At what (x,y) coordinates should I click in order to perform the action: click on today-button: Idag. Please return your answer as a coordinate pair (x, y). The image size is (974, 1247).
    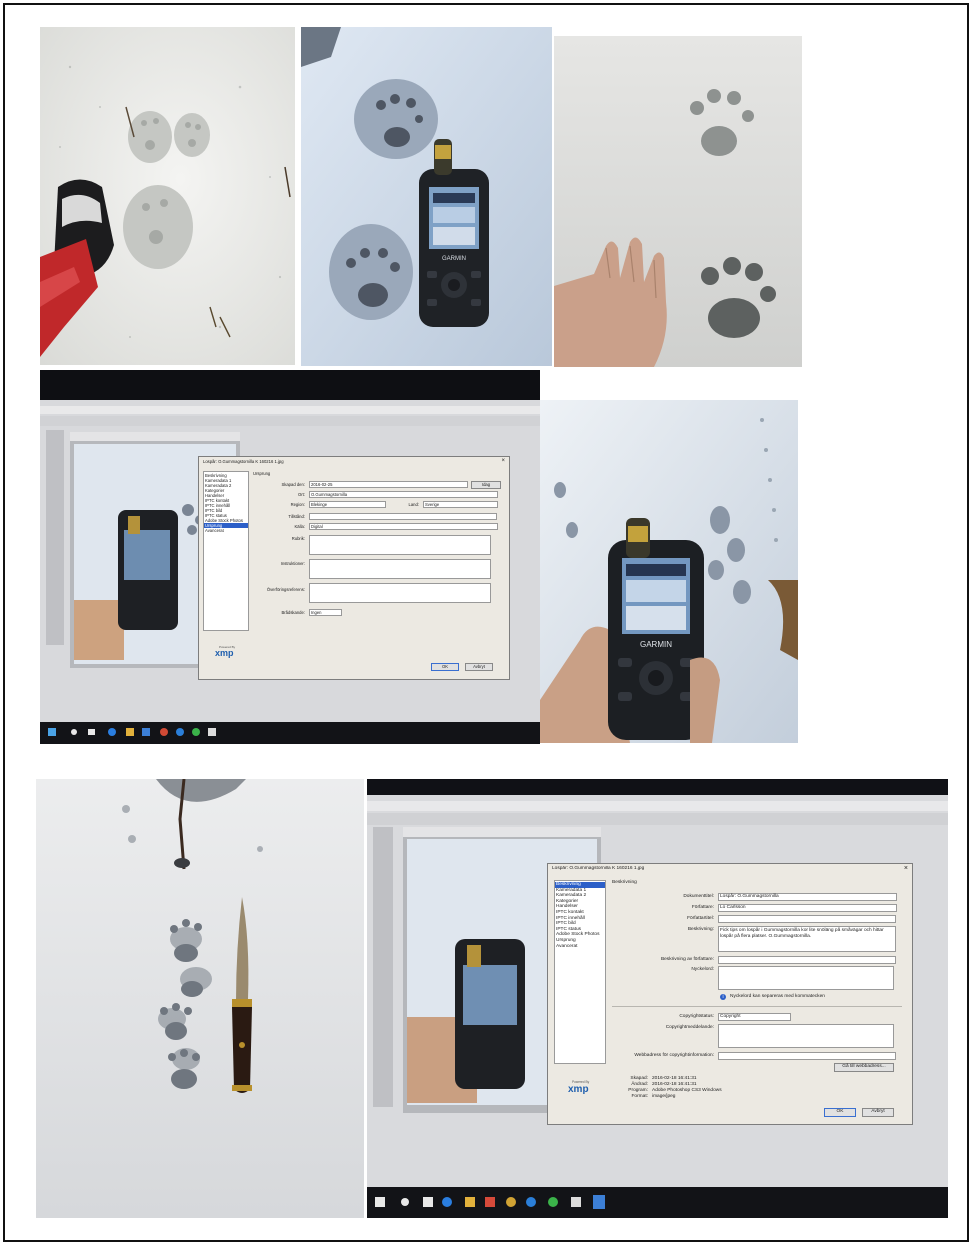
    Looking at the image, I should click on (486, 485).